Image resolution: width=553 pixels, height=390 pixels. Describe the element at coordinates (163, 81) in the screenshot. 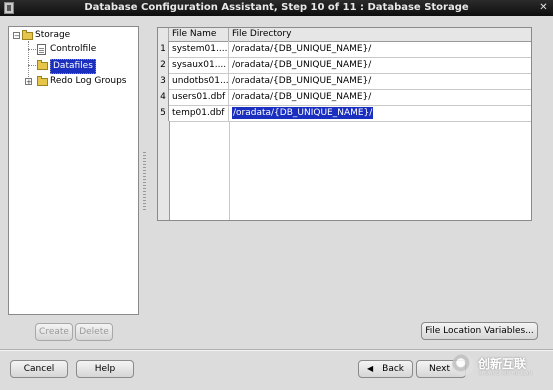

I see `row-number: 3` at that location.